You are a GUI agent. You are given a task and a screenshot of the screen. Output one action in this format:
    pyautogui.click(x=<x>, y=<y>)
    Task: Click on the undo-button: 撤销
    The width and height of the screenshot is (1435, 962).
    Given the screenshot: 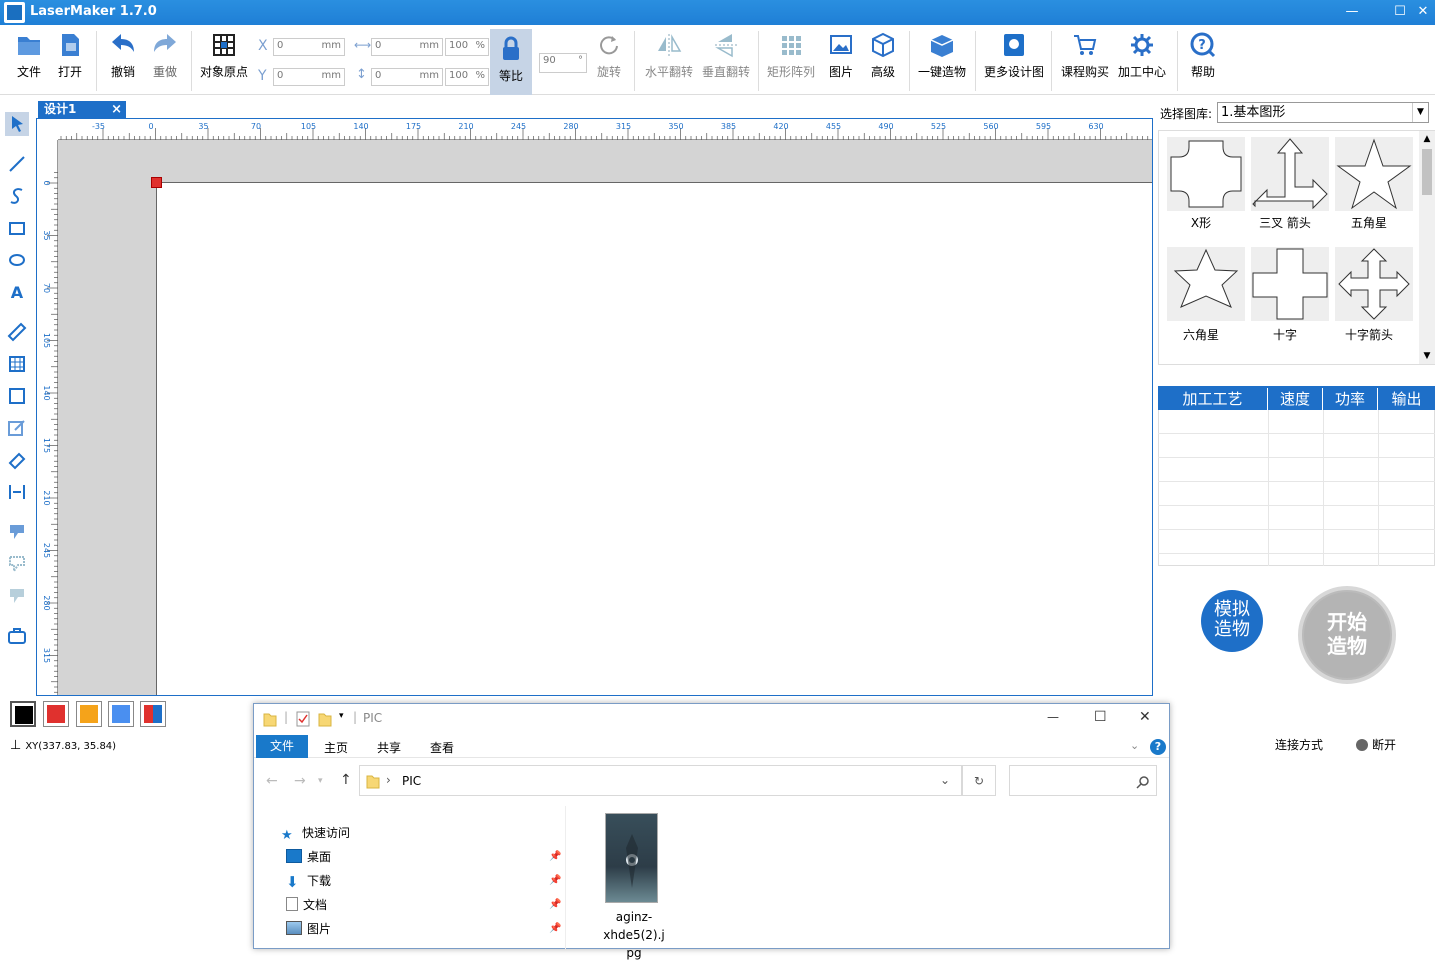 What is the action you would take?
    pyautogui.click(x=123, y=60)
    